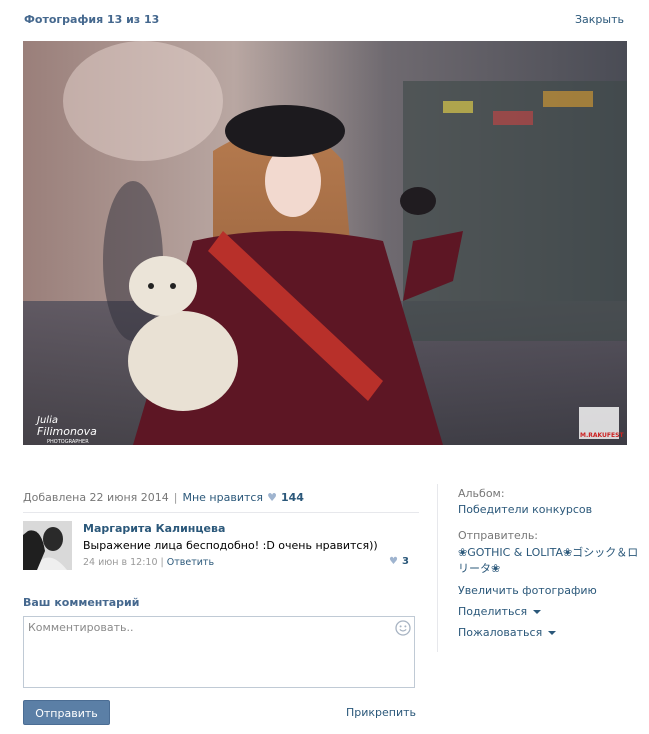  I want to click on close-link: Закрыть, so click(599, 19).